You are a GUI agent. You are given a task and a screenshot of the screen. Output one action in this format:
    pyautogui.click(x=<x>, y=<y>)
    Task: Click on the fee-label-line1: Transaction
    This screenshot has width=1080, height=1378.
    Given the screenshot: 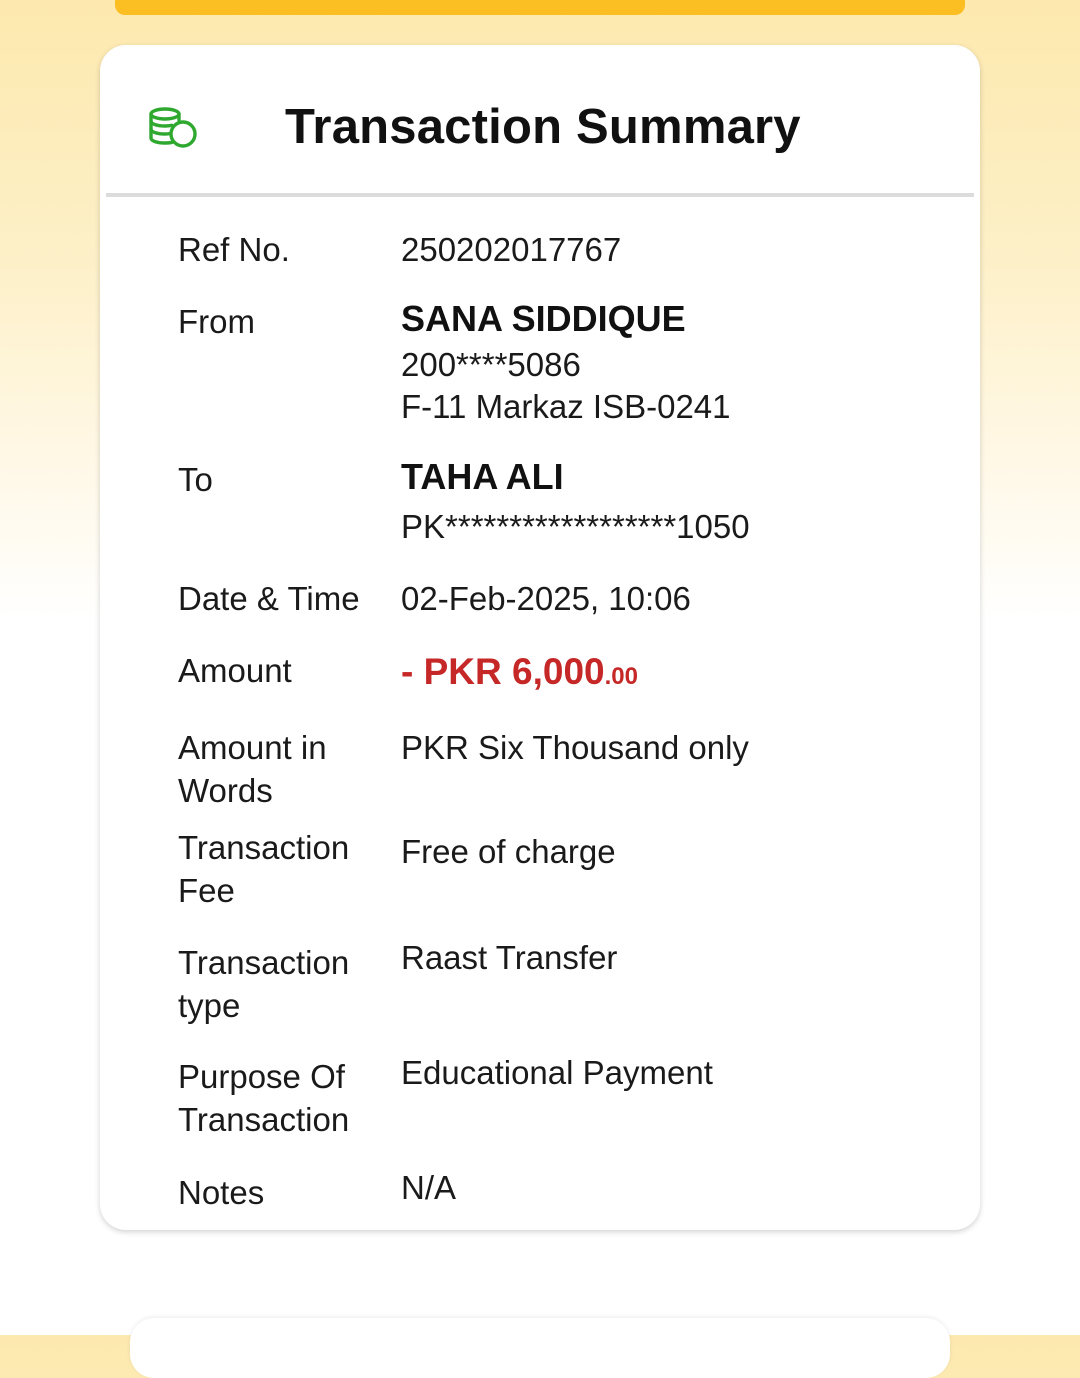 What is the action you would take?
    pyautogui.click(x=264, y=847)
    